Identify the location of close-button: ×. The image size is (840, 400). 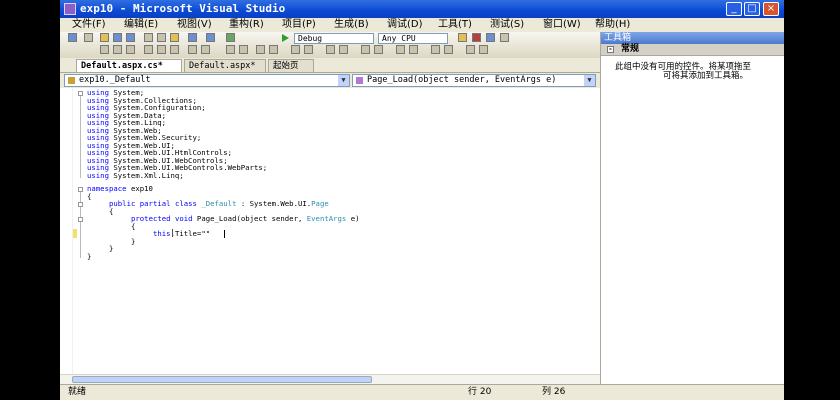
(771, 9).